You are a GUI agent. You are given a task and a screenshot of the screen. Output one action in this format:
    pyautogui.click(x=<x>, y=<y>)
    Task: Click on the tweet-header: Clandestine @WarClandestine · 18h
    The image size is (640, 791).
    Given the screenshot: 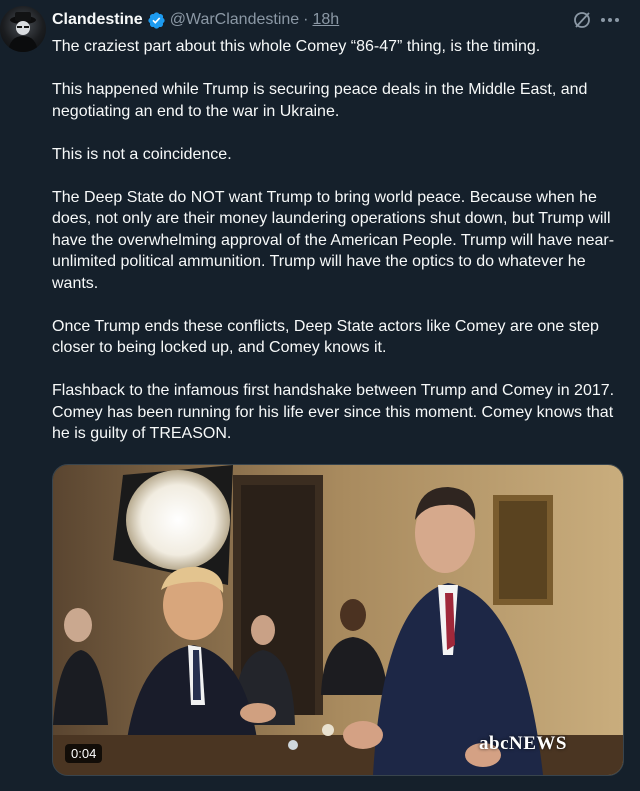 What is the action you would take?
    pyautogui.click(x=195, y=20)
    